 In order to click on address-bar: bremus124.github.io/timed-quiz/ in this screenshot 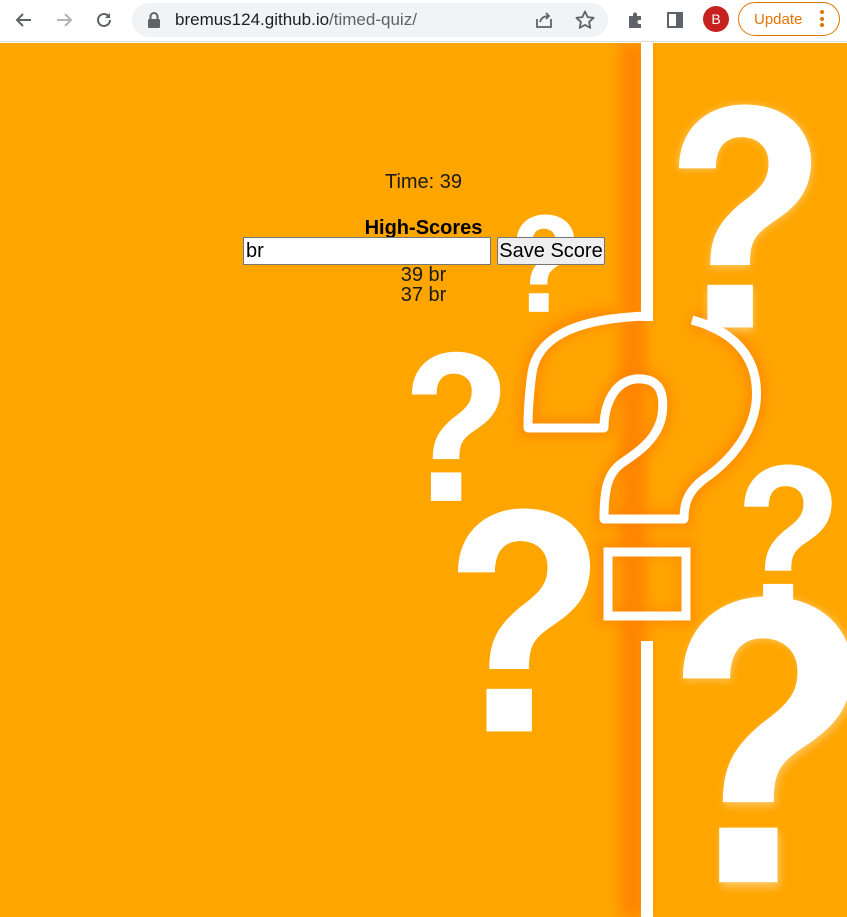, I will do `click(370, 20)`.